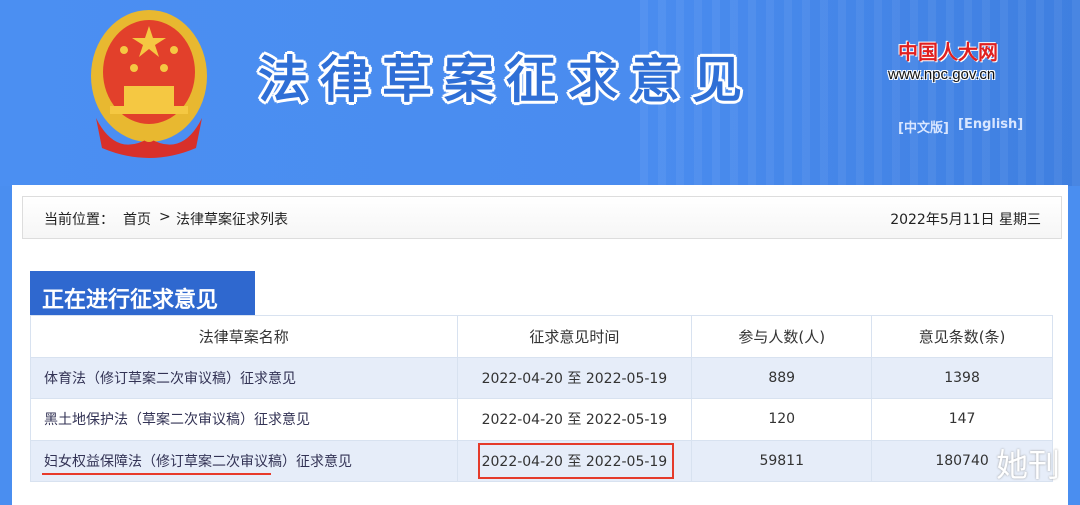  I want to click on column-header: 参与人数(人), so click(782, 336).